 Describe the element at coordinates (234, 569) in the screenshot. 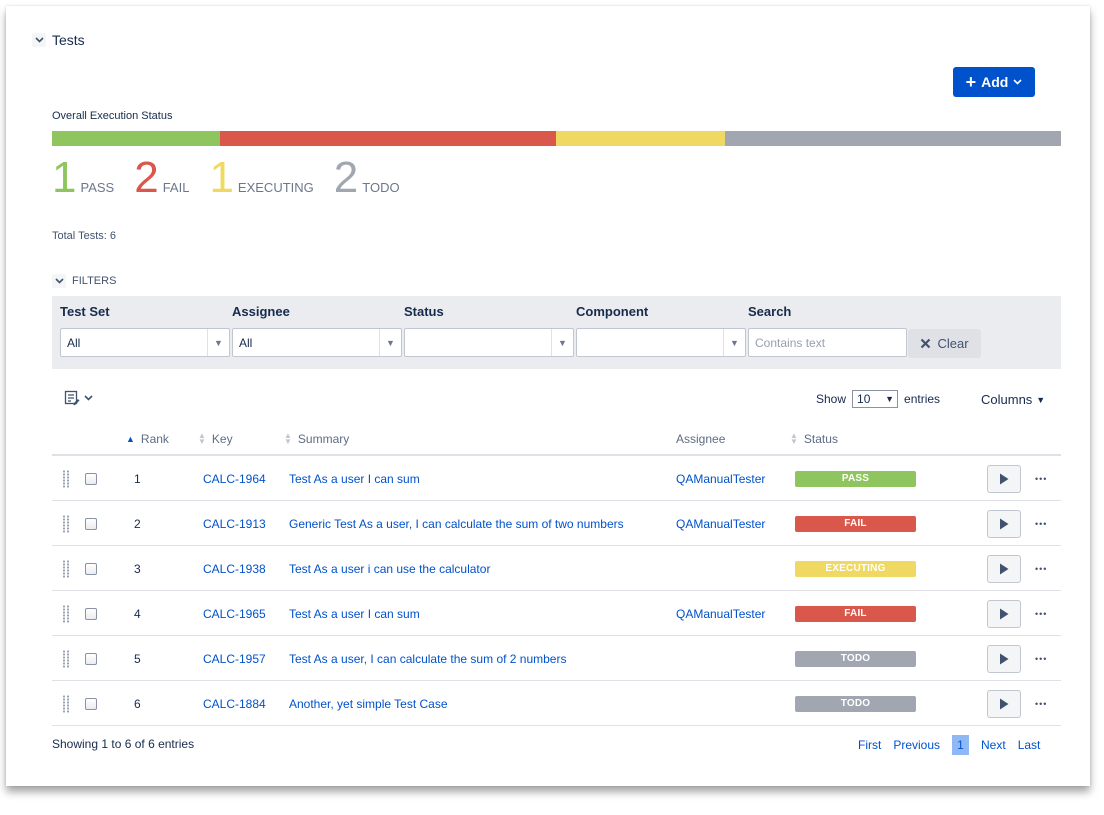

I see `test-key-link: CALC-1938` at that location.